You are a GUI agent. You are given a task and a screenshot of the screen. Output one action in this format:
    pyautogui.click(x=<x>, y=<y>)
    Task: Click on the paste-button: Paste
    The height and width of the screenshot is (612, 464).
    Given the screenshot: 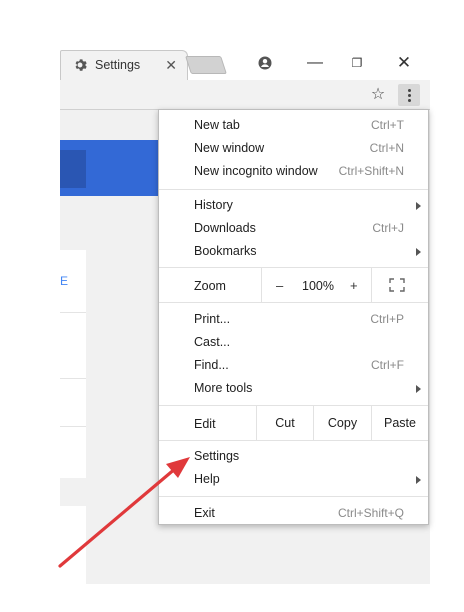 What is the action you would take?
    pyautogui.click(x=399, y=423)
    